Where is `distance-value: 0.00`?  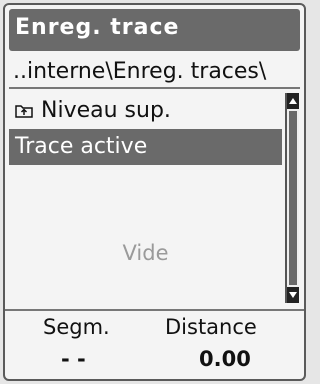 distance-value: 0.00 is located at coordinates (225, 359).